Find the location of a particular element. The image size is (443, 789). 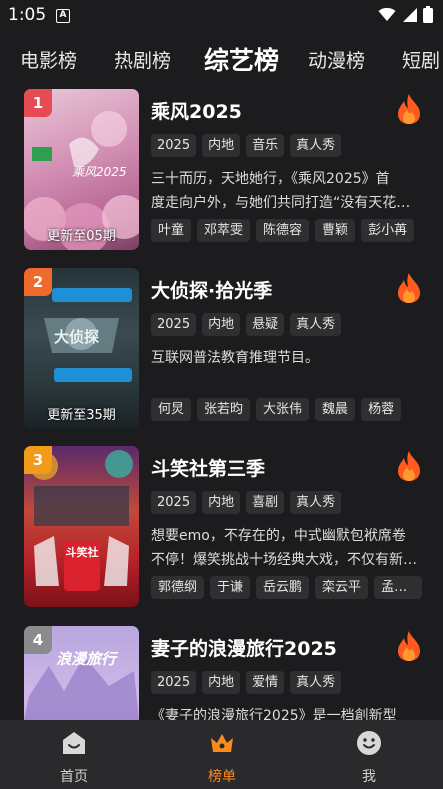

tag-list: 2025 内地 爱情 真人秀 is located at coordinates (246, 682).